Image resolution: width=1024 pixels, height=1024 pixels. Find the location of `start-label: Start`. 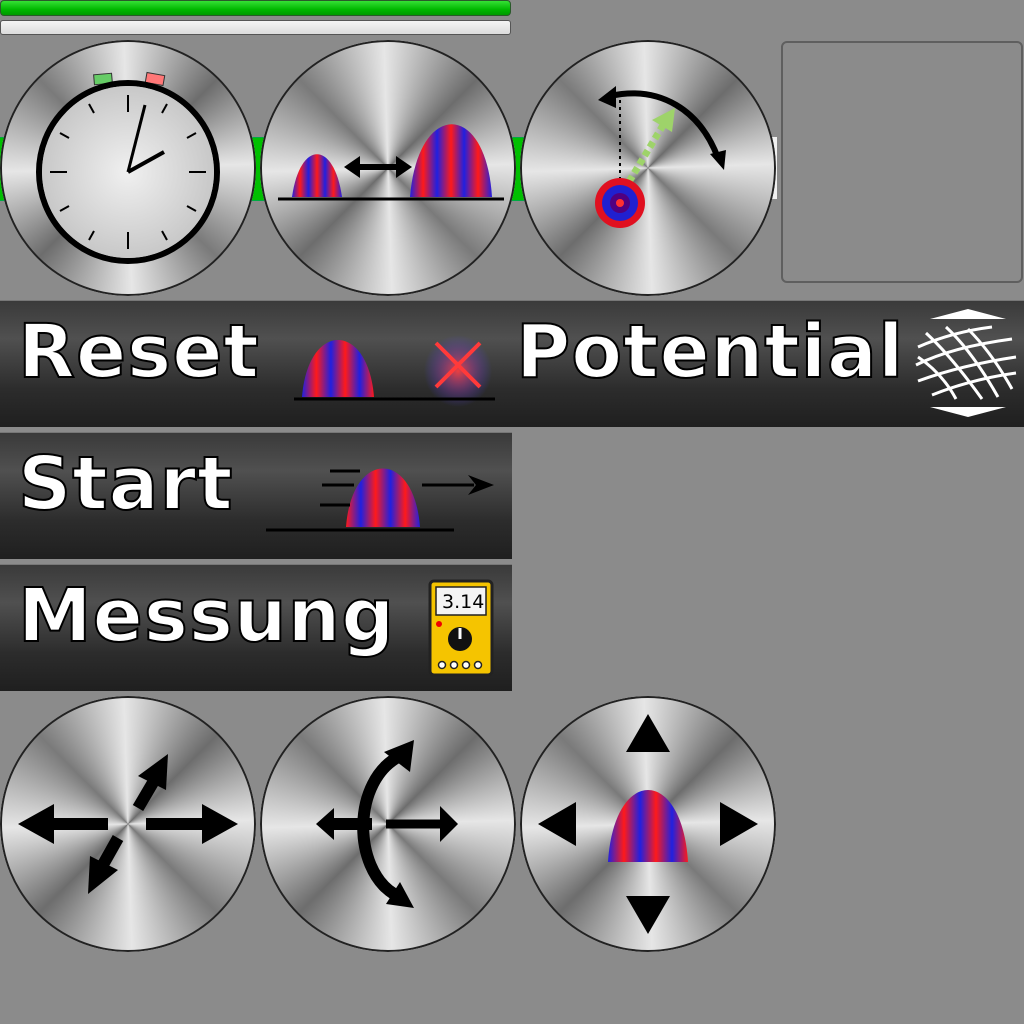

start-label: Start is located at coordinates (125, 484).